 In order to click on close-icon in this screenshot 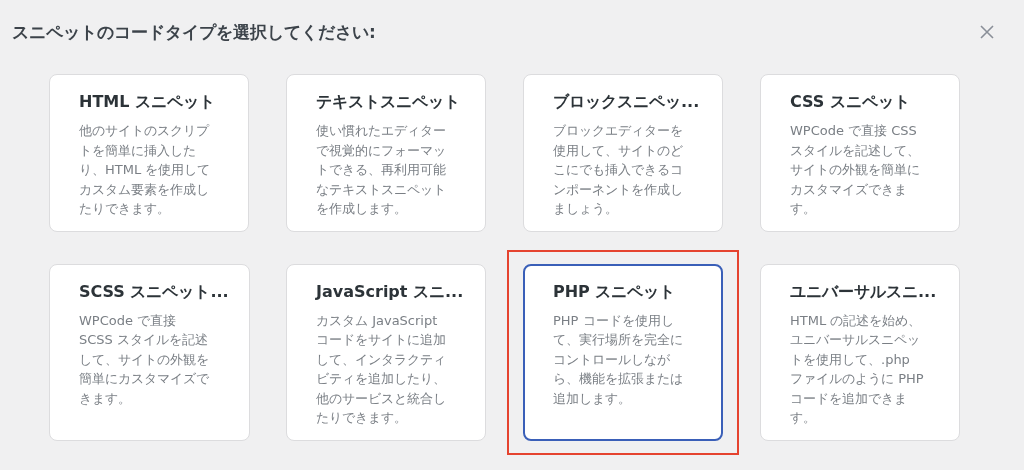, I will do `click(987, 32)`.